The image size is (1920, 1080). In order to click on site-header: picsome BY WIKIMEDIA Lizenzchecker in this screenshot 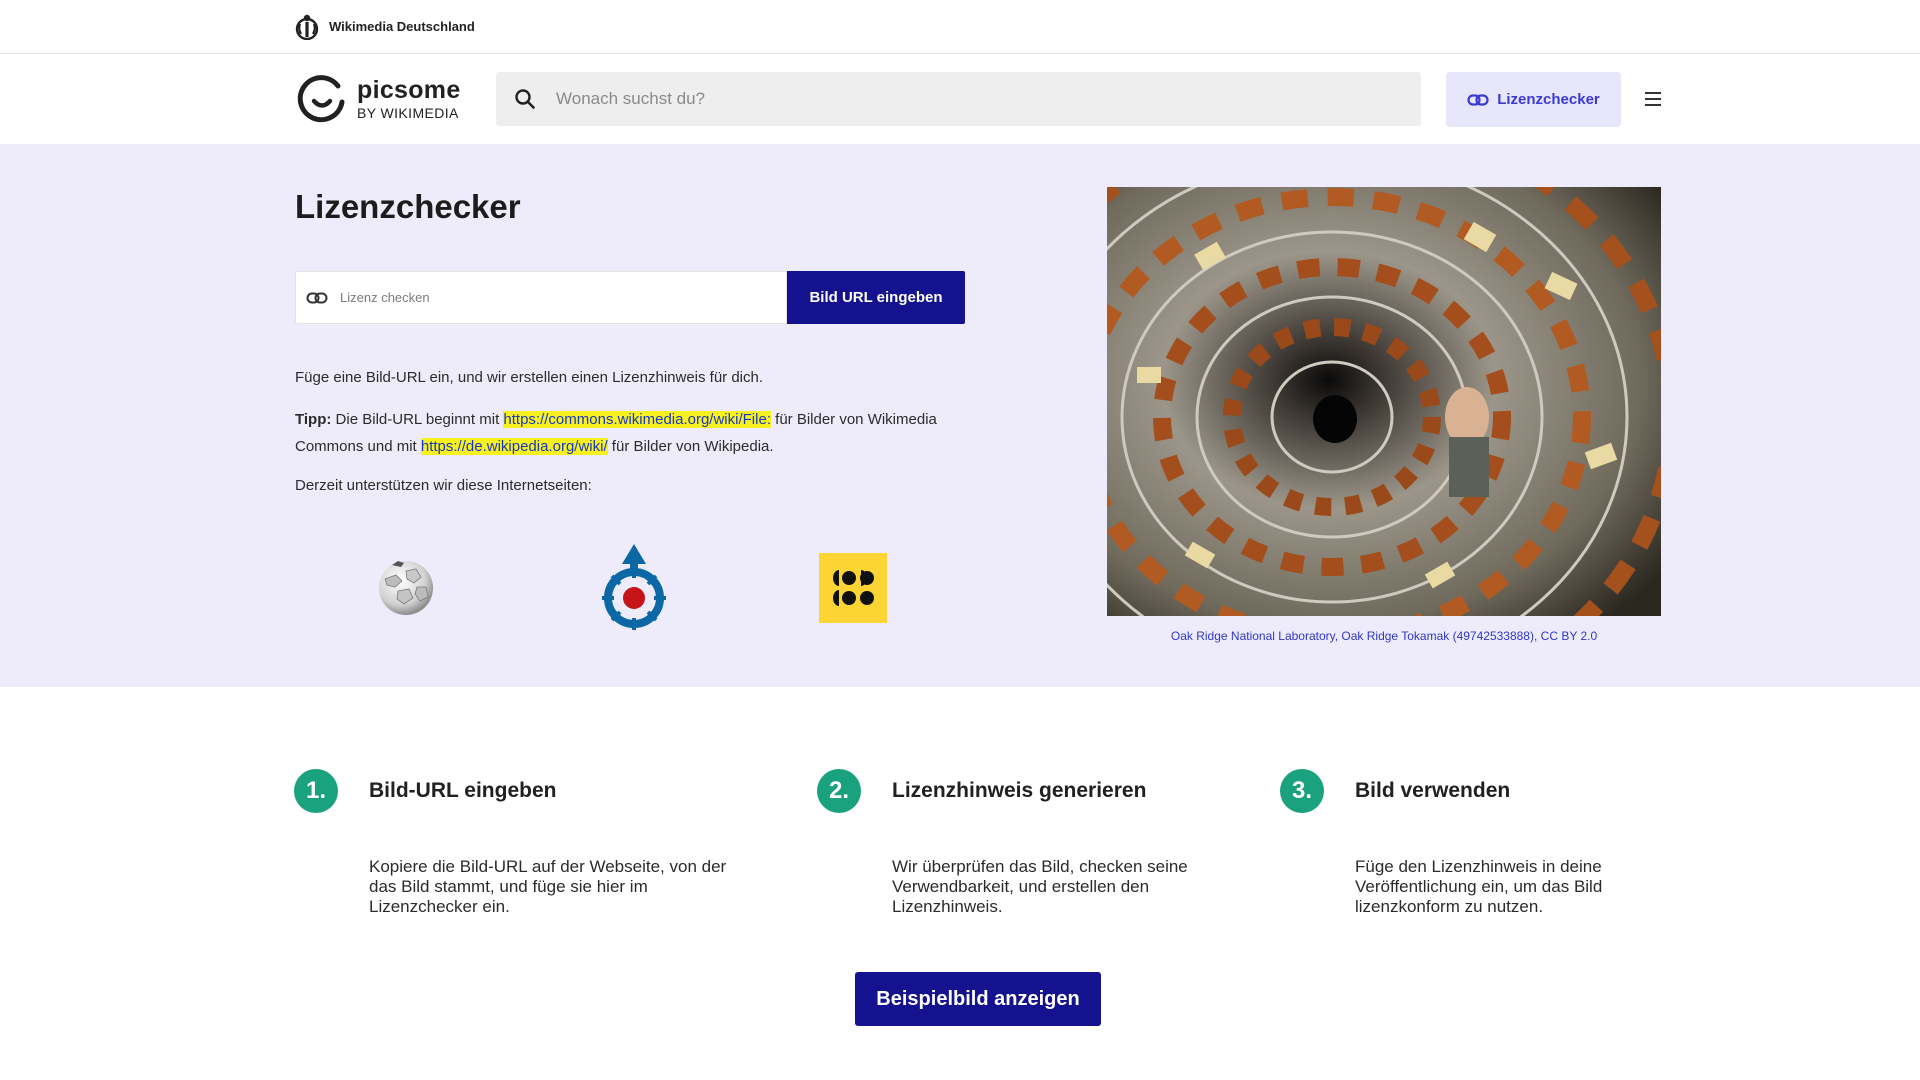, I will do `click(960, 99)`.